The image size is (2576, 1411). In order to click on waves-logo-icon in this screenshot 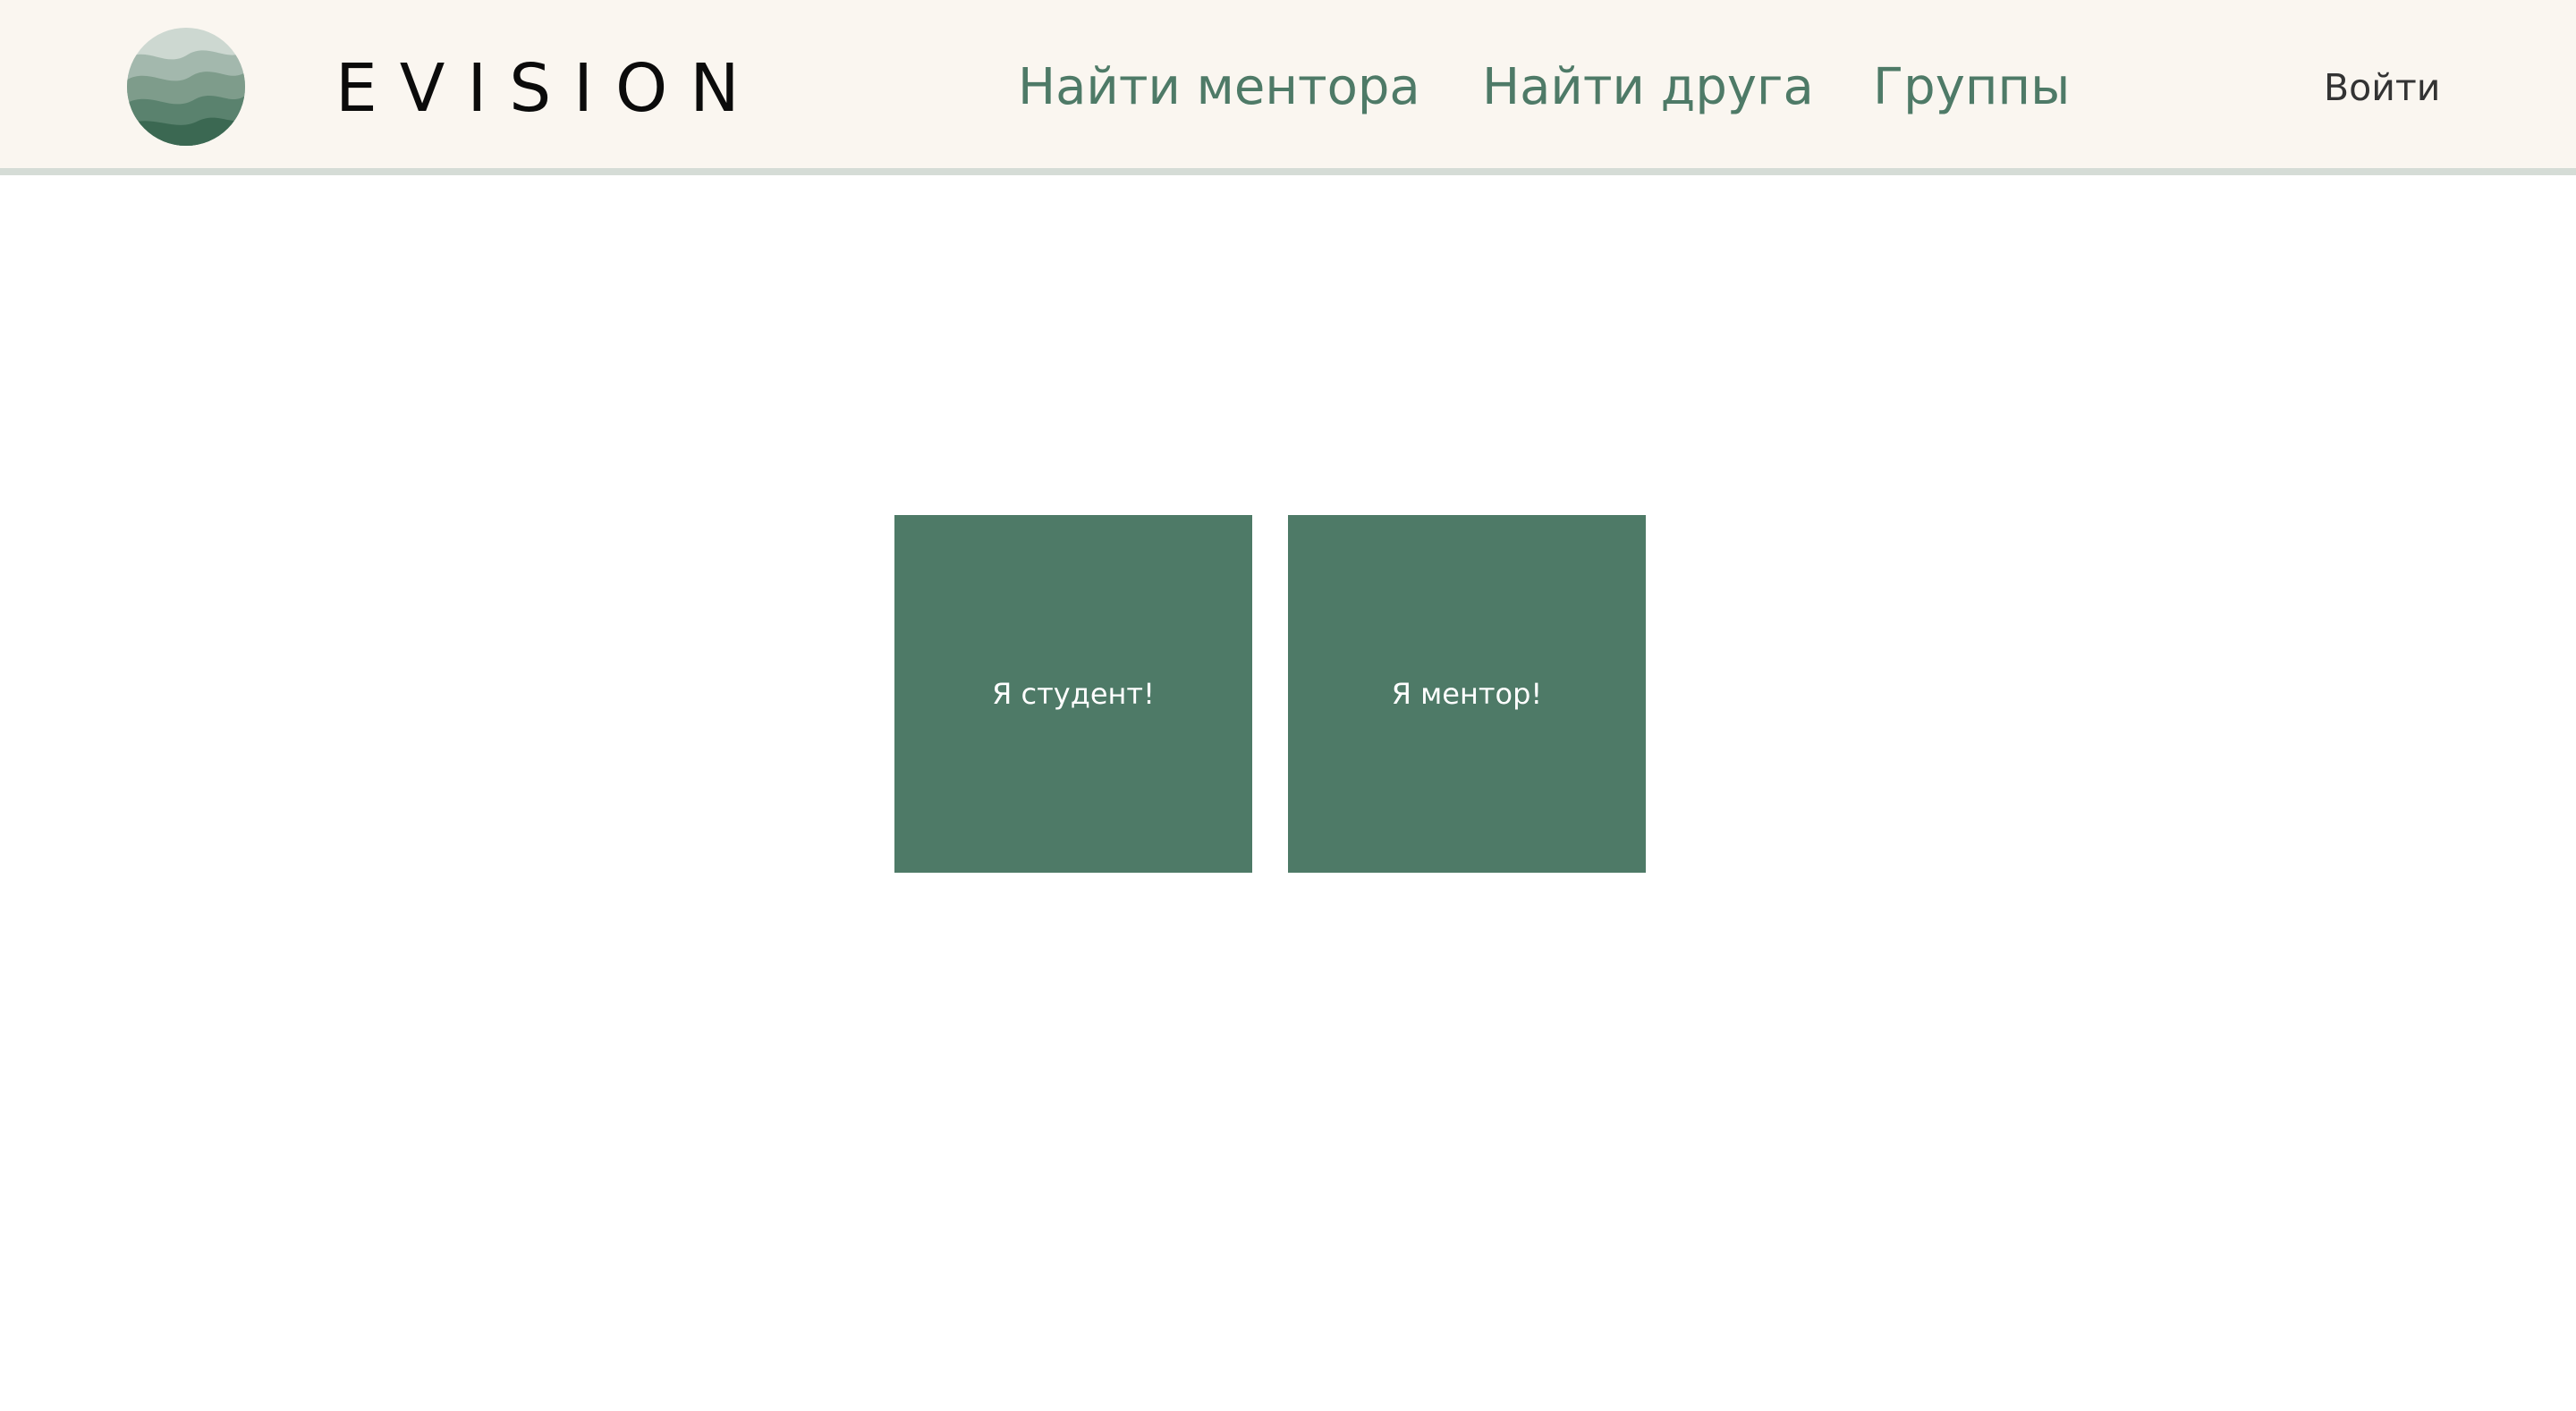, I will do `click(186, 87)`.